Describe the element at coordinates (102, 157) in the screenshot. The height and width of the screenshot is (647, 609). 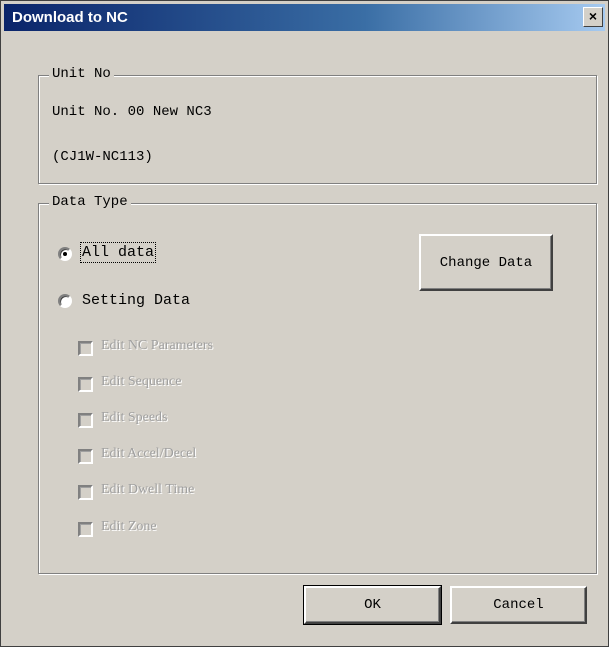
I see `unit-model-text: (CJ1W-NC113)` at that location.